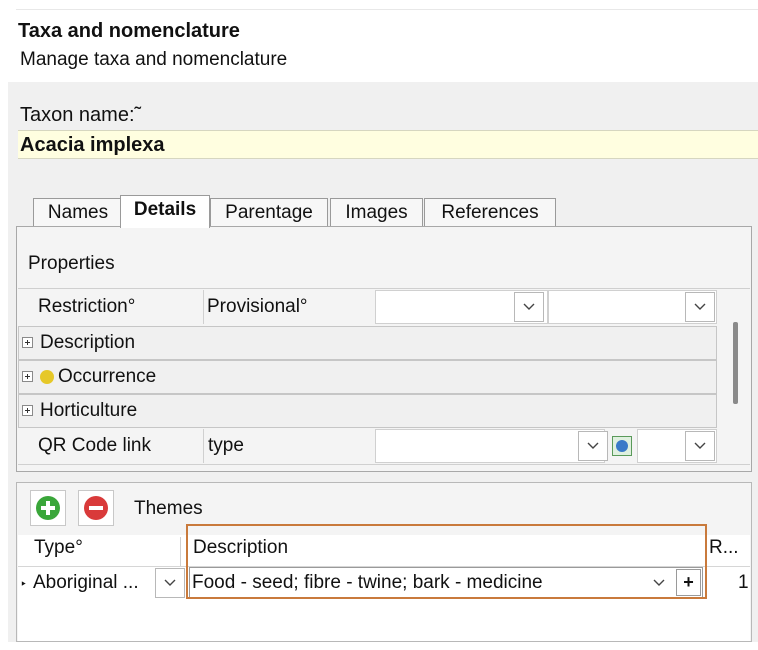 This screenshot has height=650, width=758. Describe the element at coordinates (367, 377) in the screenshot. I see `group-row-occurrence: Occurrence` at that location.